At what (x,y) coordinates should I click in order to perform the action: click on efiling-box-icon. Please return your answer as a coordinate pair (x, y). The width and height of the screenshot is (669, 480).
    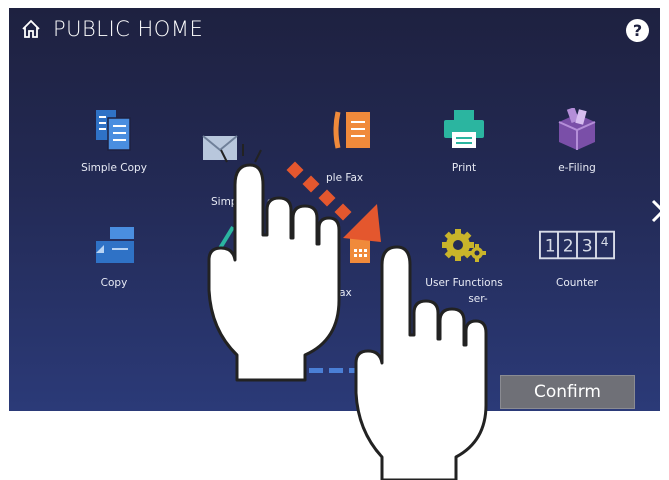
    Looking at the image, I should click on (577, 129).